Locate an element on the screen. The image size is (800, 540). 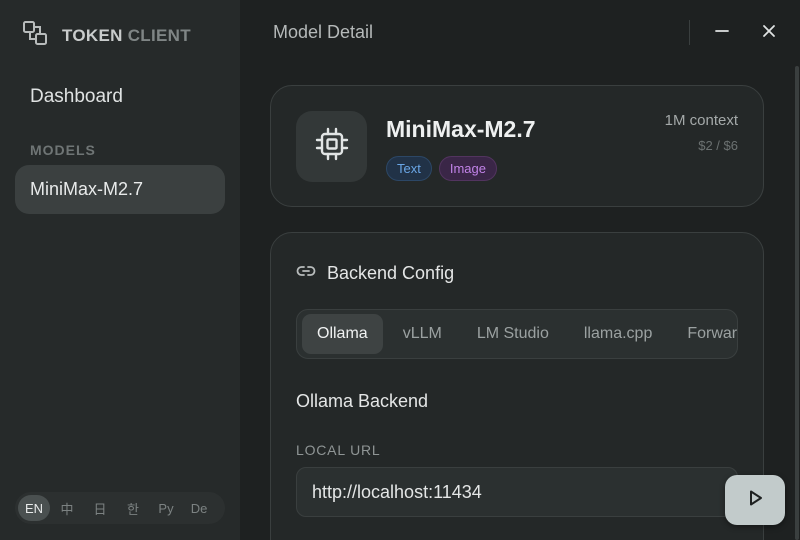
sidebar-item-label: MiniMax-M2.7 is located at coordinates (87, 189).